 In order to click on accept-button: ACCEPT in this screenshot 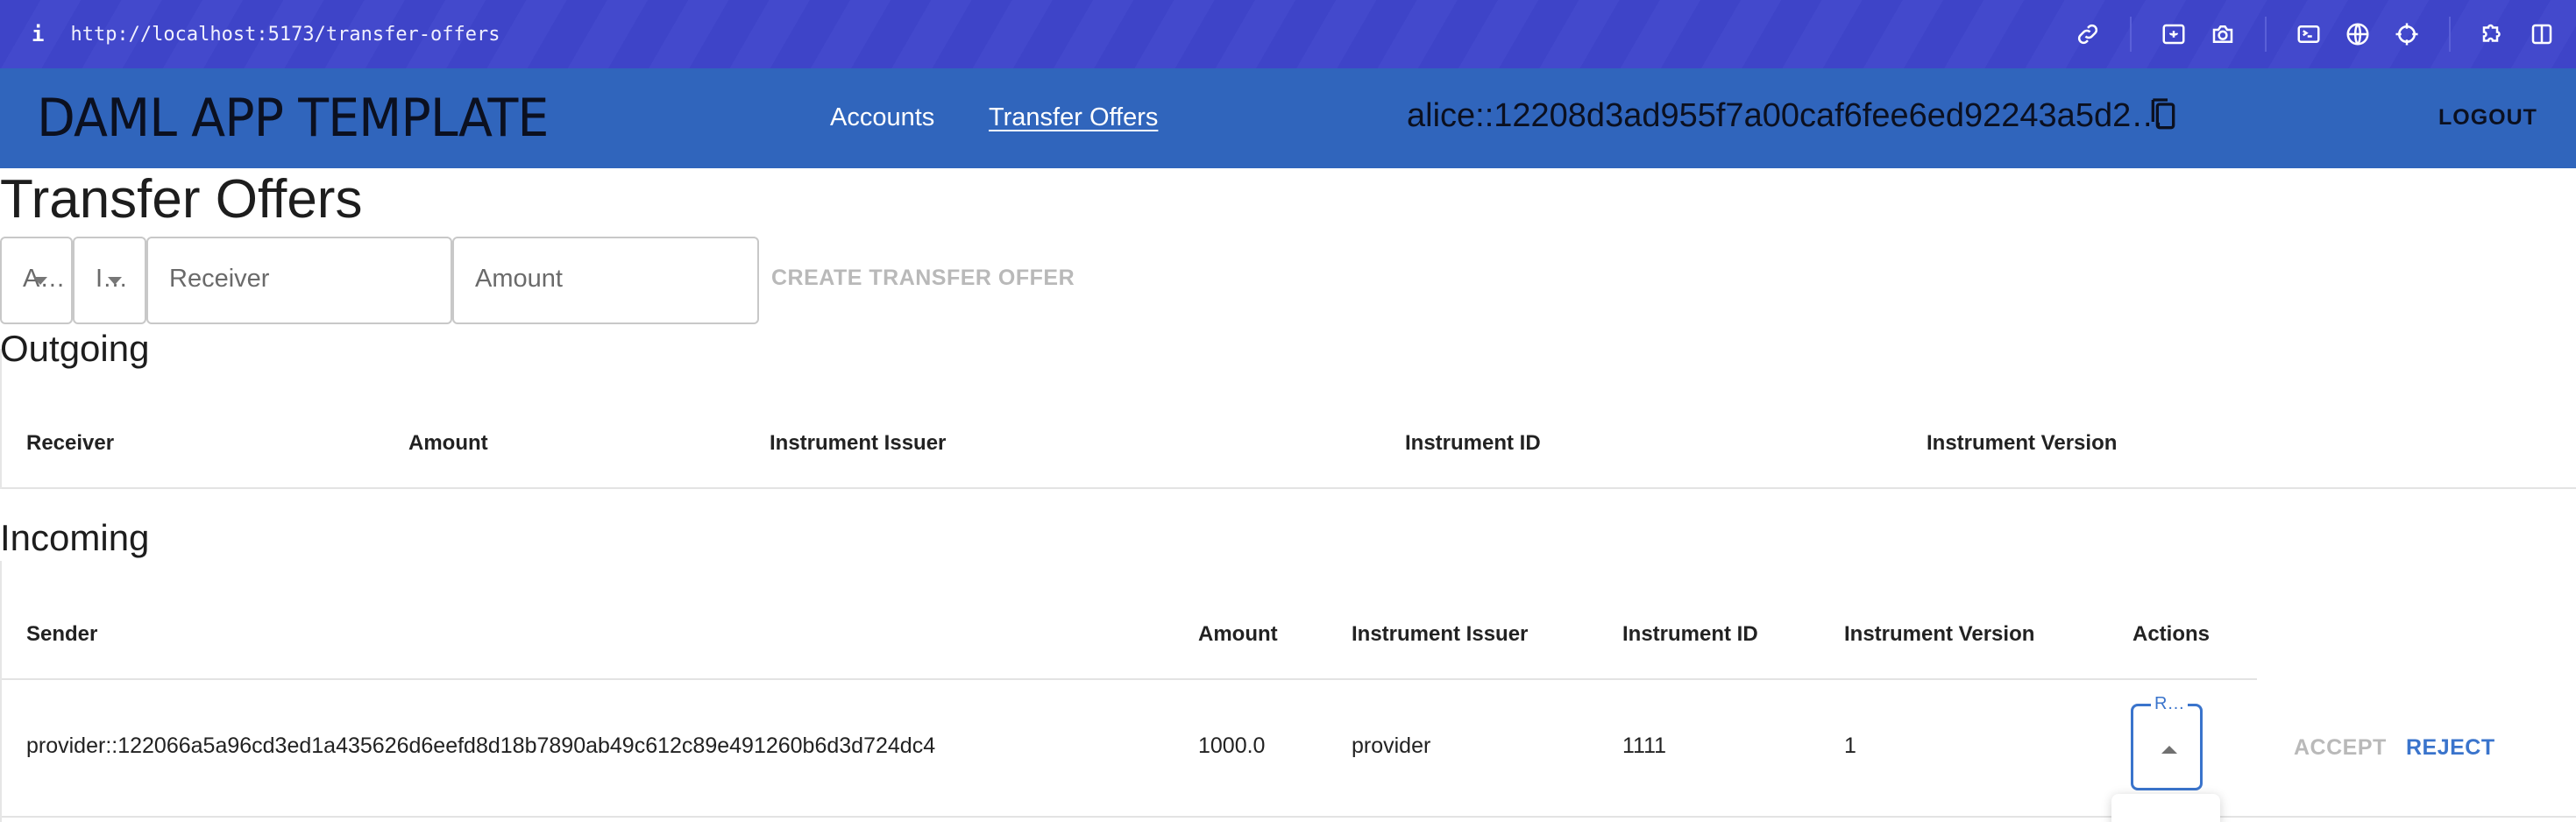, I will do `click(2340, 748)`.